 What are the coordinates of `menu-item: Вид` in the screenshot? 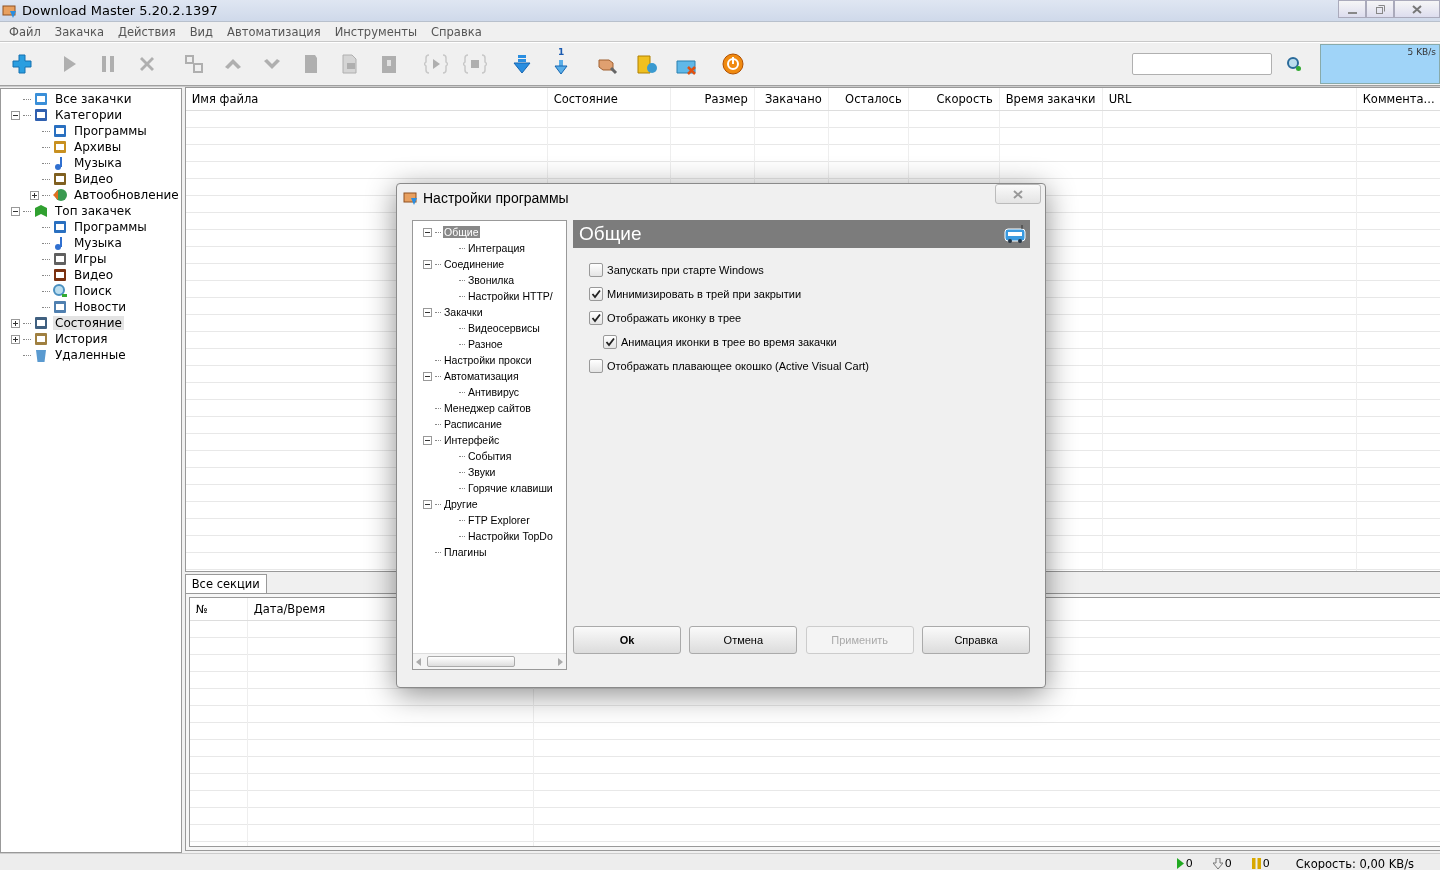 It's located at (201, 31).